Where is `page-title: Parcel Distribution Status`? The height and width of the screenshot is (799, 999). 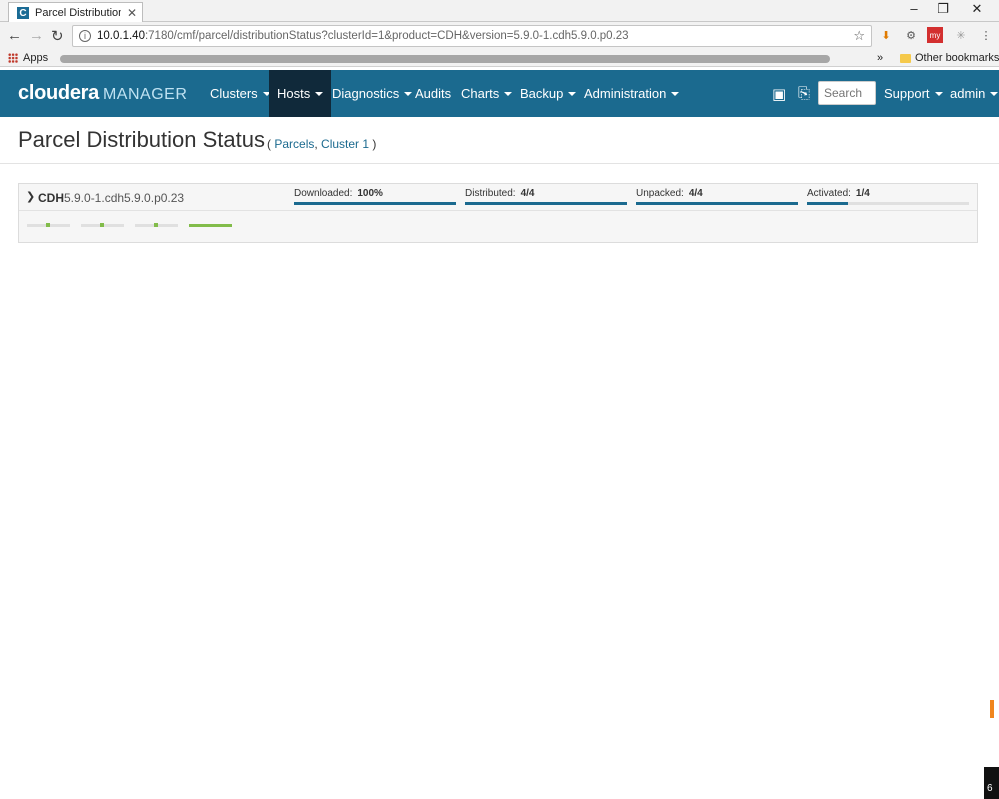 page-title: Parcel Distribution Status is located at coordinates (141, 139).